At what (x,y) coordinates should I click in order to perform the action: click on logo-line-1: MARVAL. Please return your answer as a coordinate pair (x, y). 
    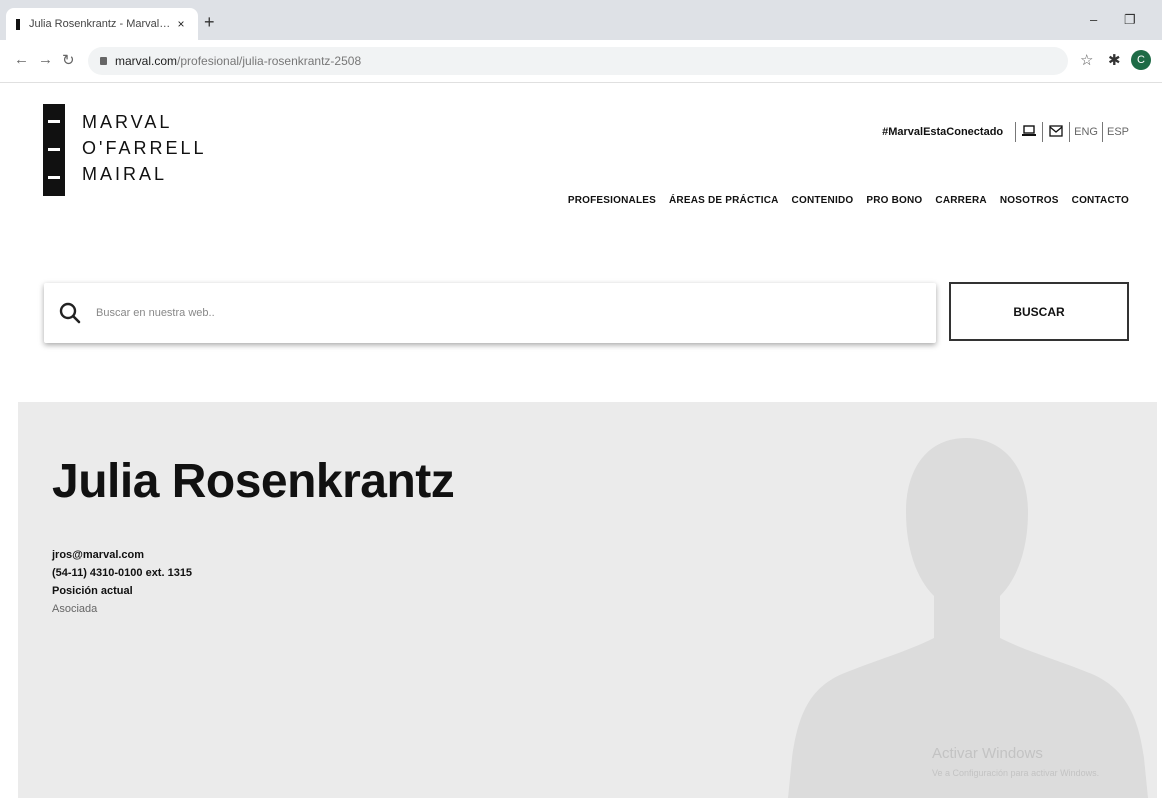
    Looking at the image, I should click on (127, 122).